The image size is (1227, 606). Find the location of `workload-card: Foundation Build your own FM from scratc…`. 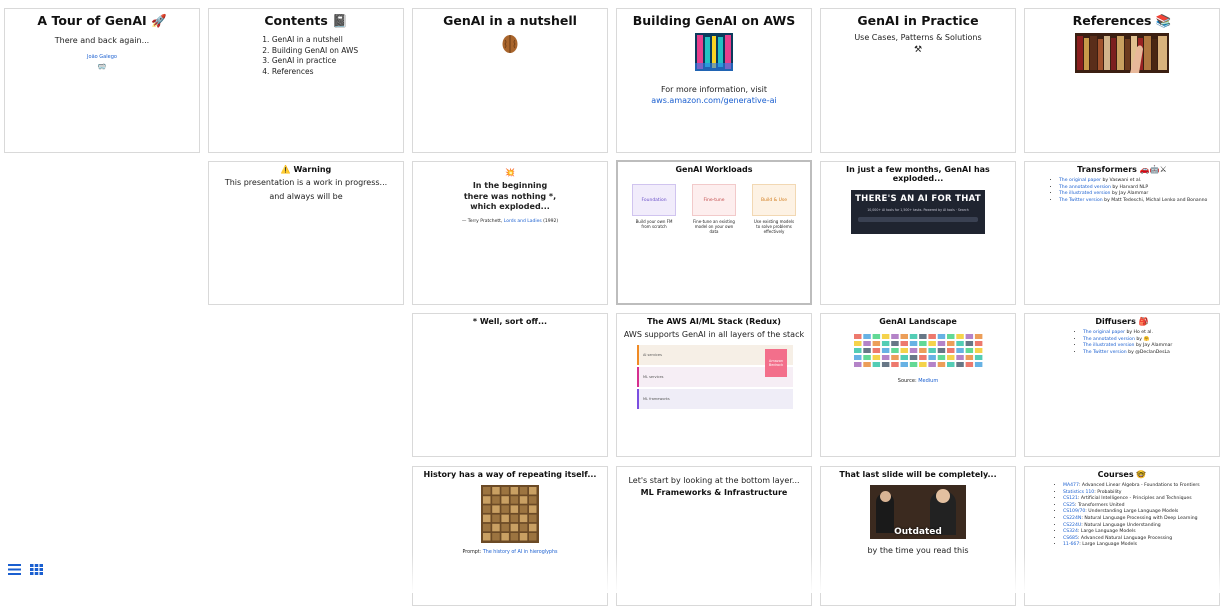

workload-card: Foundation Build your own FM from scratc… is located at coordinates (654, 209).